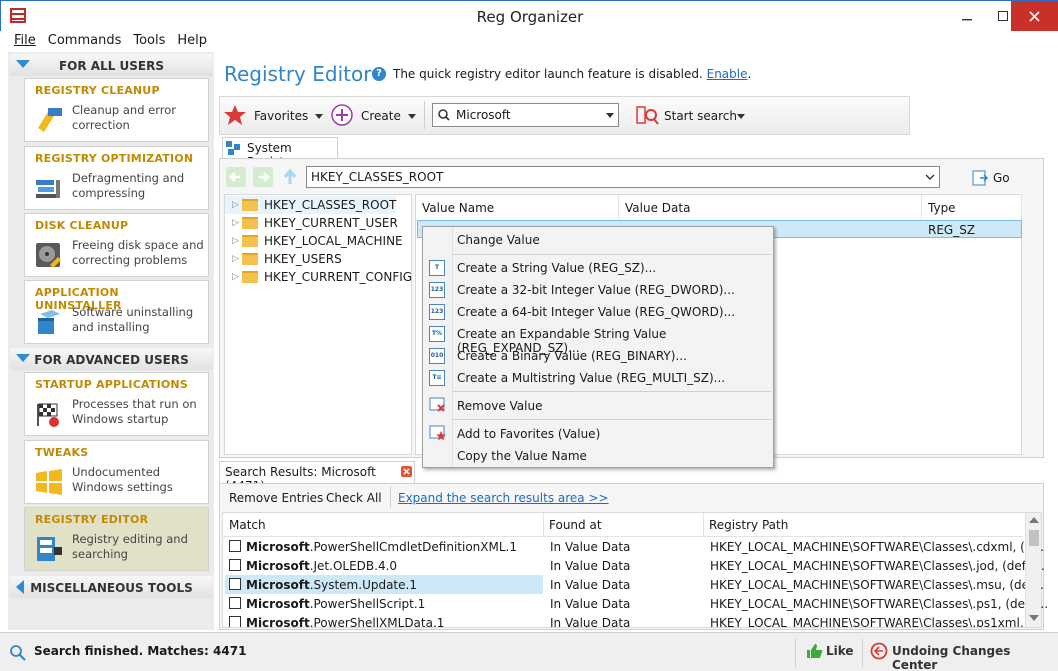 The height and width of the screenshot is (671, 1058). I want to click on toolbar-divider, so click(424, 115).